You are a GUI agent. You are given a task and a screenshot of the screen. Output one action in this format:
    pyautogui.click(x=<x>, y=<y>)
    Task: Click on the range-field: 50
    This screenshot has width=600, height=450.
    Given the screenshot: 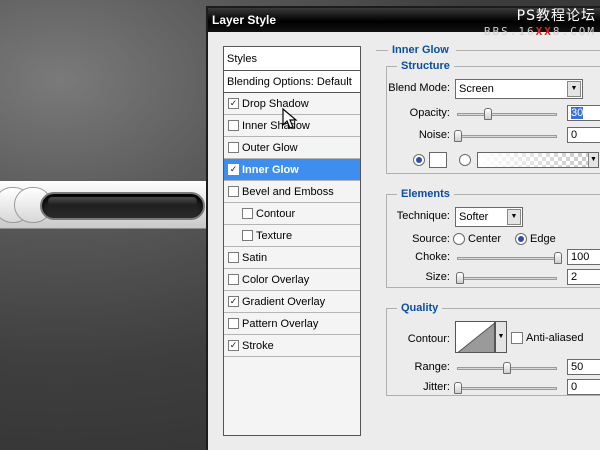 What is the action you would take?
    pyautogui.click(x=583, y=367)
    